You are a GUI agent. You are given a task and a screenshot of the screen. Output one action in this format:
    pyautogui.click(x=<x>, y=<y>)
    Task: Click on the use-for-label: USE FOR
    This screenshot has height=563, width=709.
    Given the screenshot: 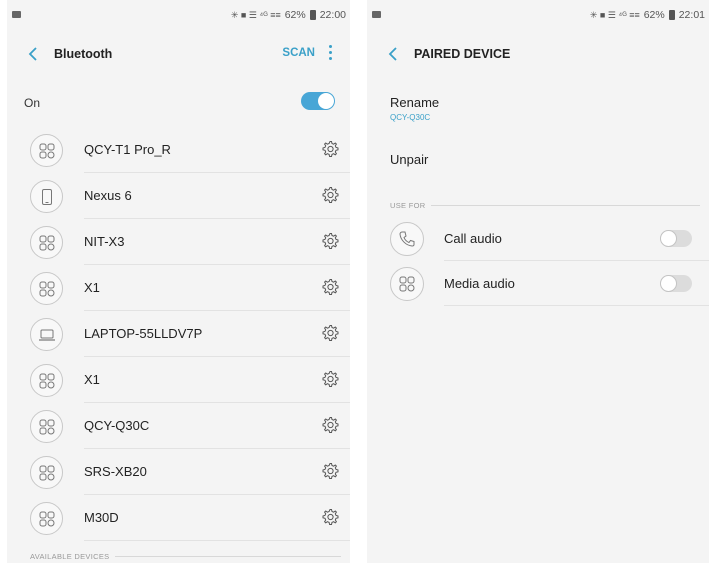 What is the action you would take?
    pyautogui.click(x=408, y=205)
    